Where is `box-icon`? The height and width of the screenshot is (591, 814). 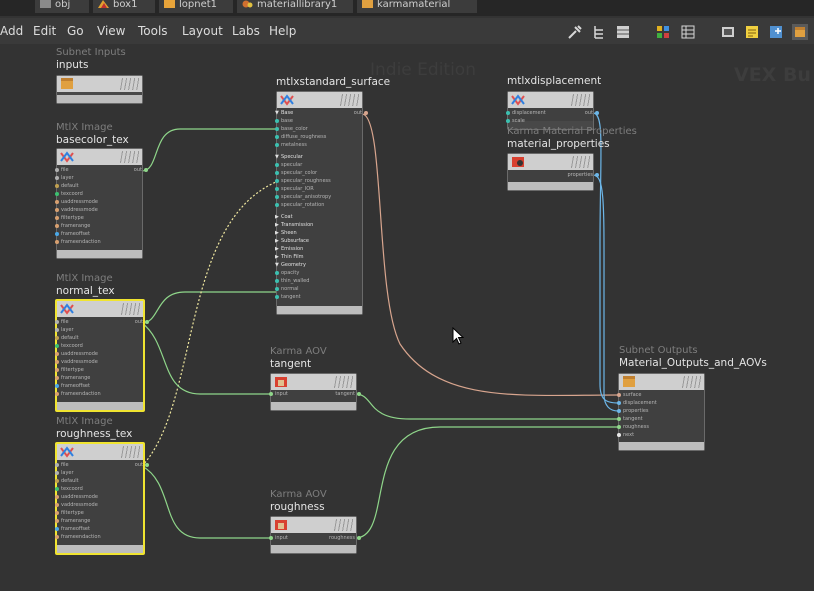
box-icon is located at coordinates (800, 32).